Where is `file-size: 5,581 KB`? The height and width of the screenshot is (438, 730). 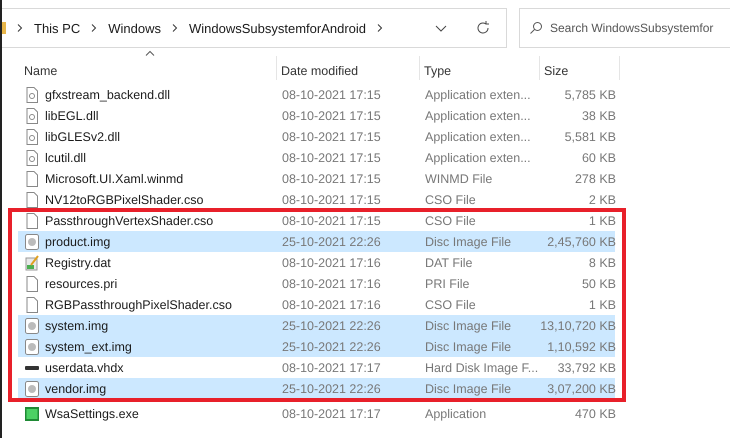
file-size: 5,581 KB is located at coordinates (590, 137).